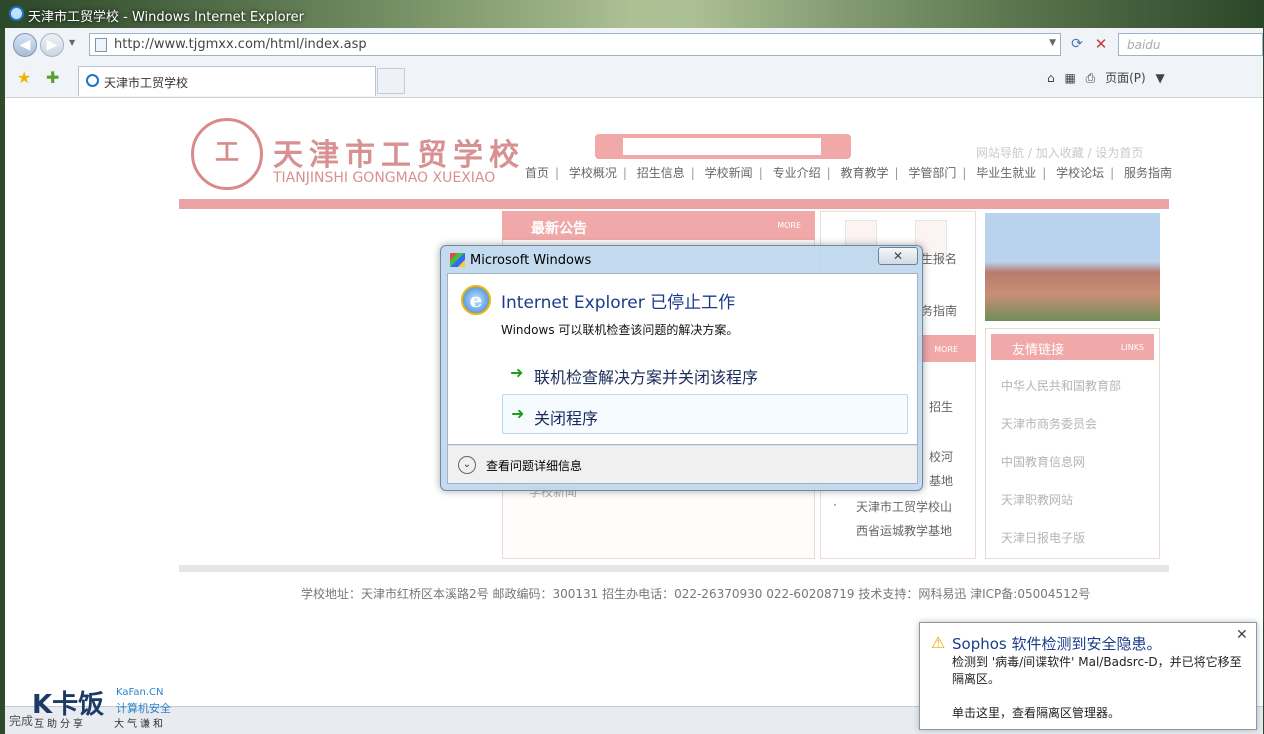  Describe the element at coordinates (1049, 423) in the screenshot. I see `link-item: 天津市商务委员会` at that location.